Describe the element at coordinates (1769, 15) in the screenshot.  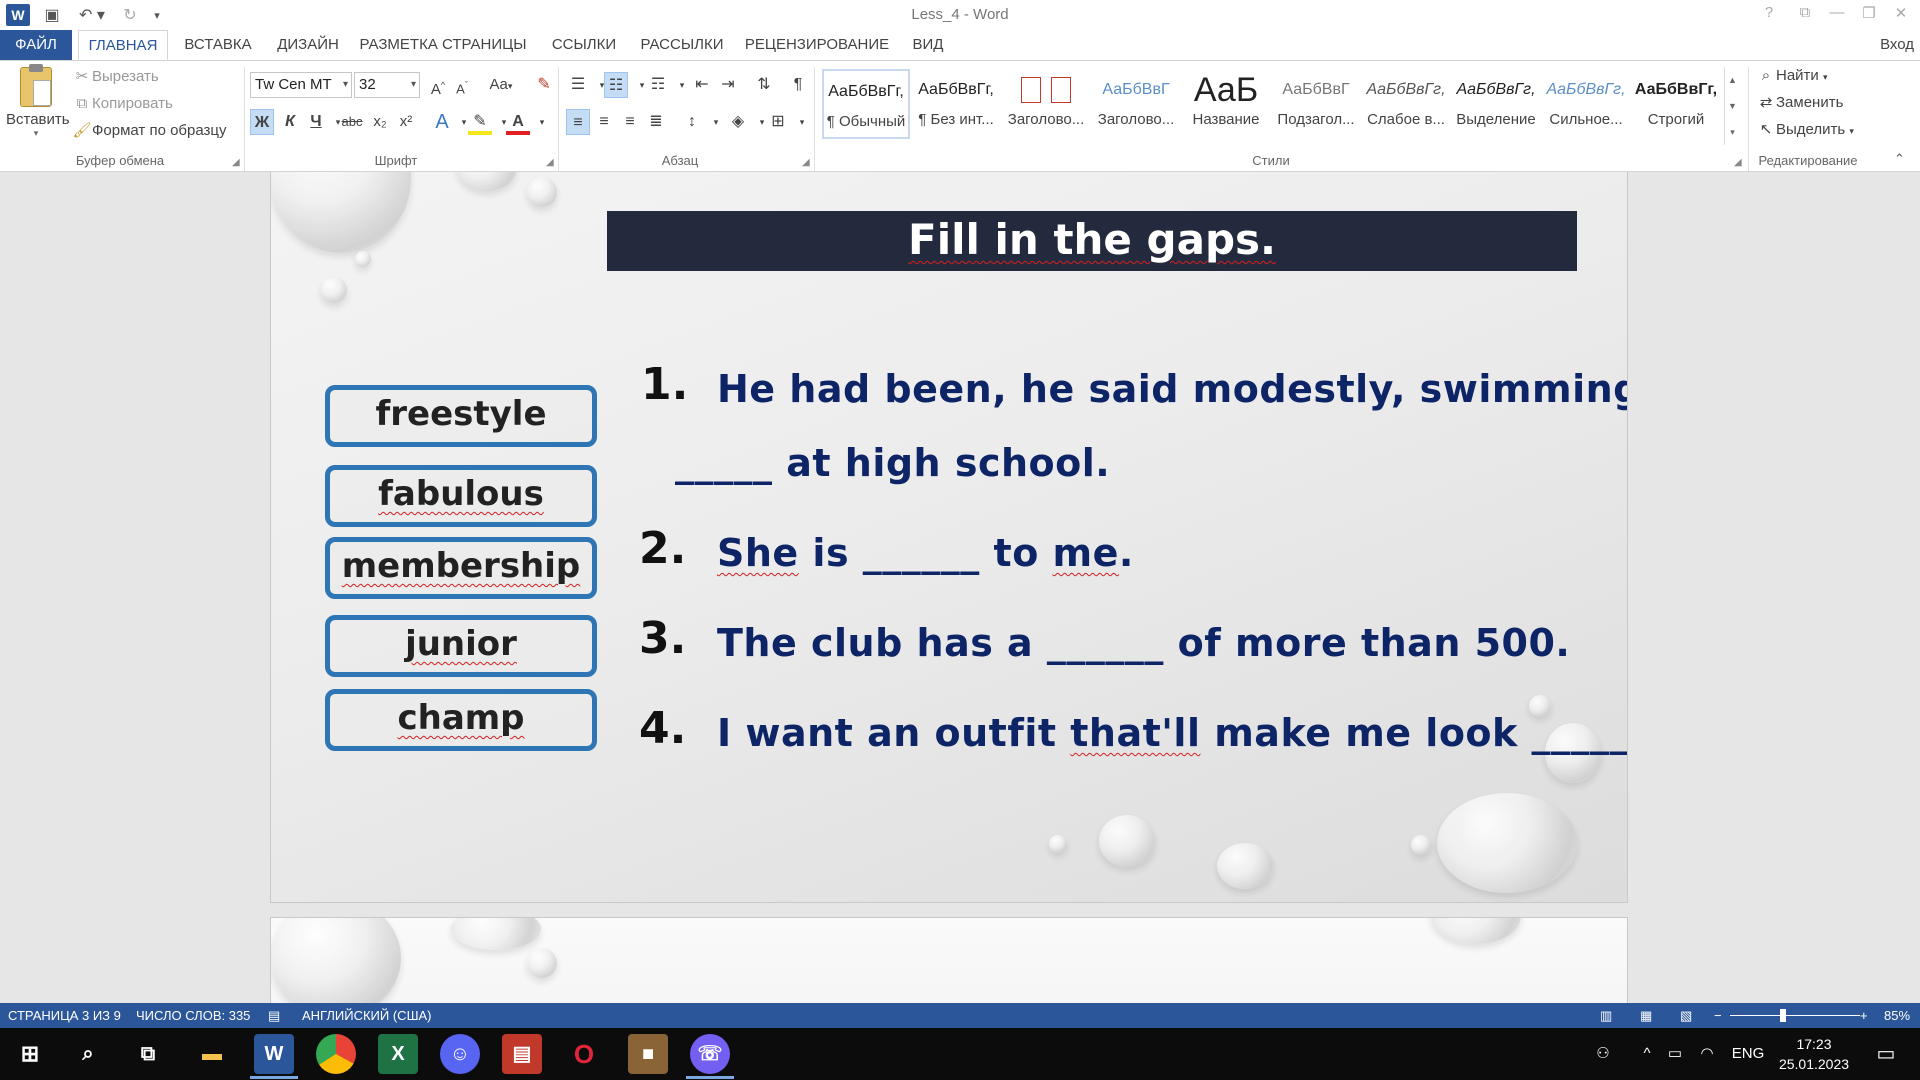
I see `help-icon: ?` at that location.